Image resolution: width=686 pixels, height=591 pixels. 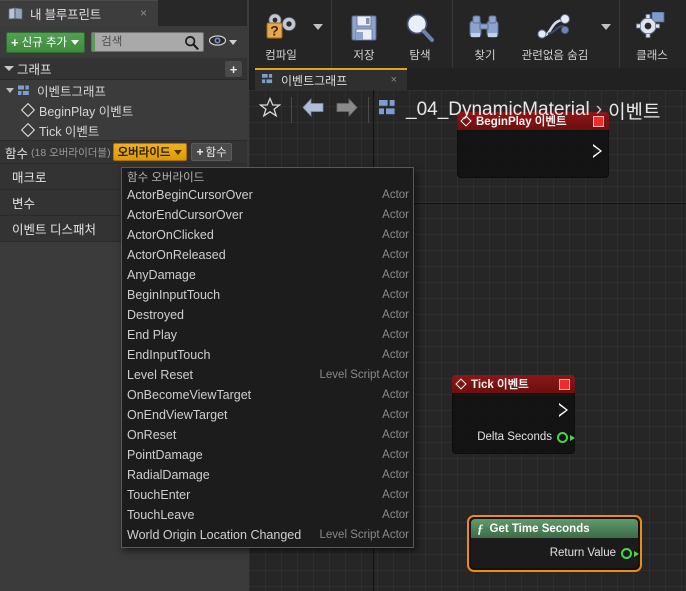 I want to click on search-input, so click(x=137, y=42).